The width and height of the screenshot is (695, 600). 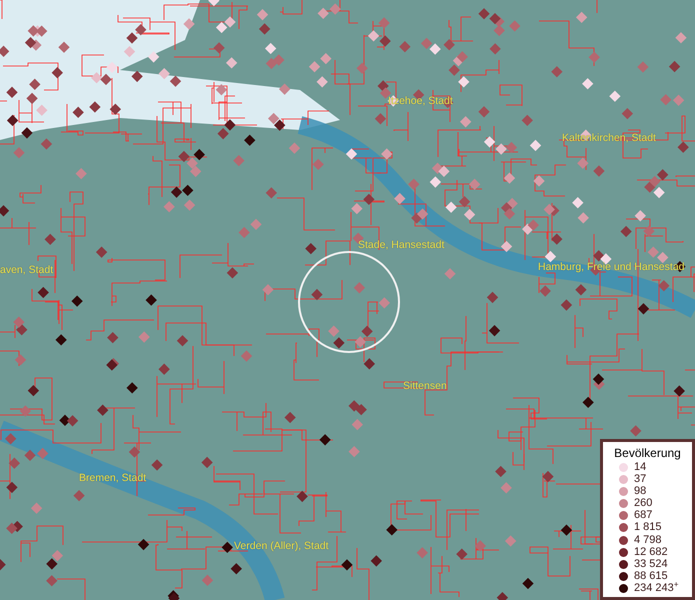 What do you see at coordinates (640, 479) in the screenshot?
I see `legend-label: 37` at bounding box center [640, 479].